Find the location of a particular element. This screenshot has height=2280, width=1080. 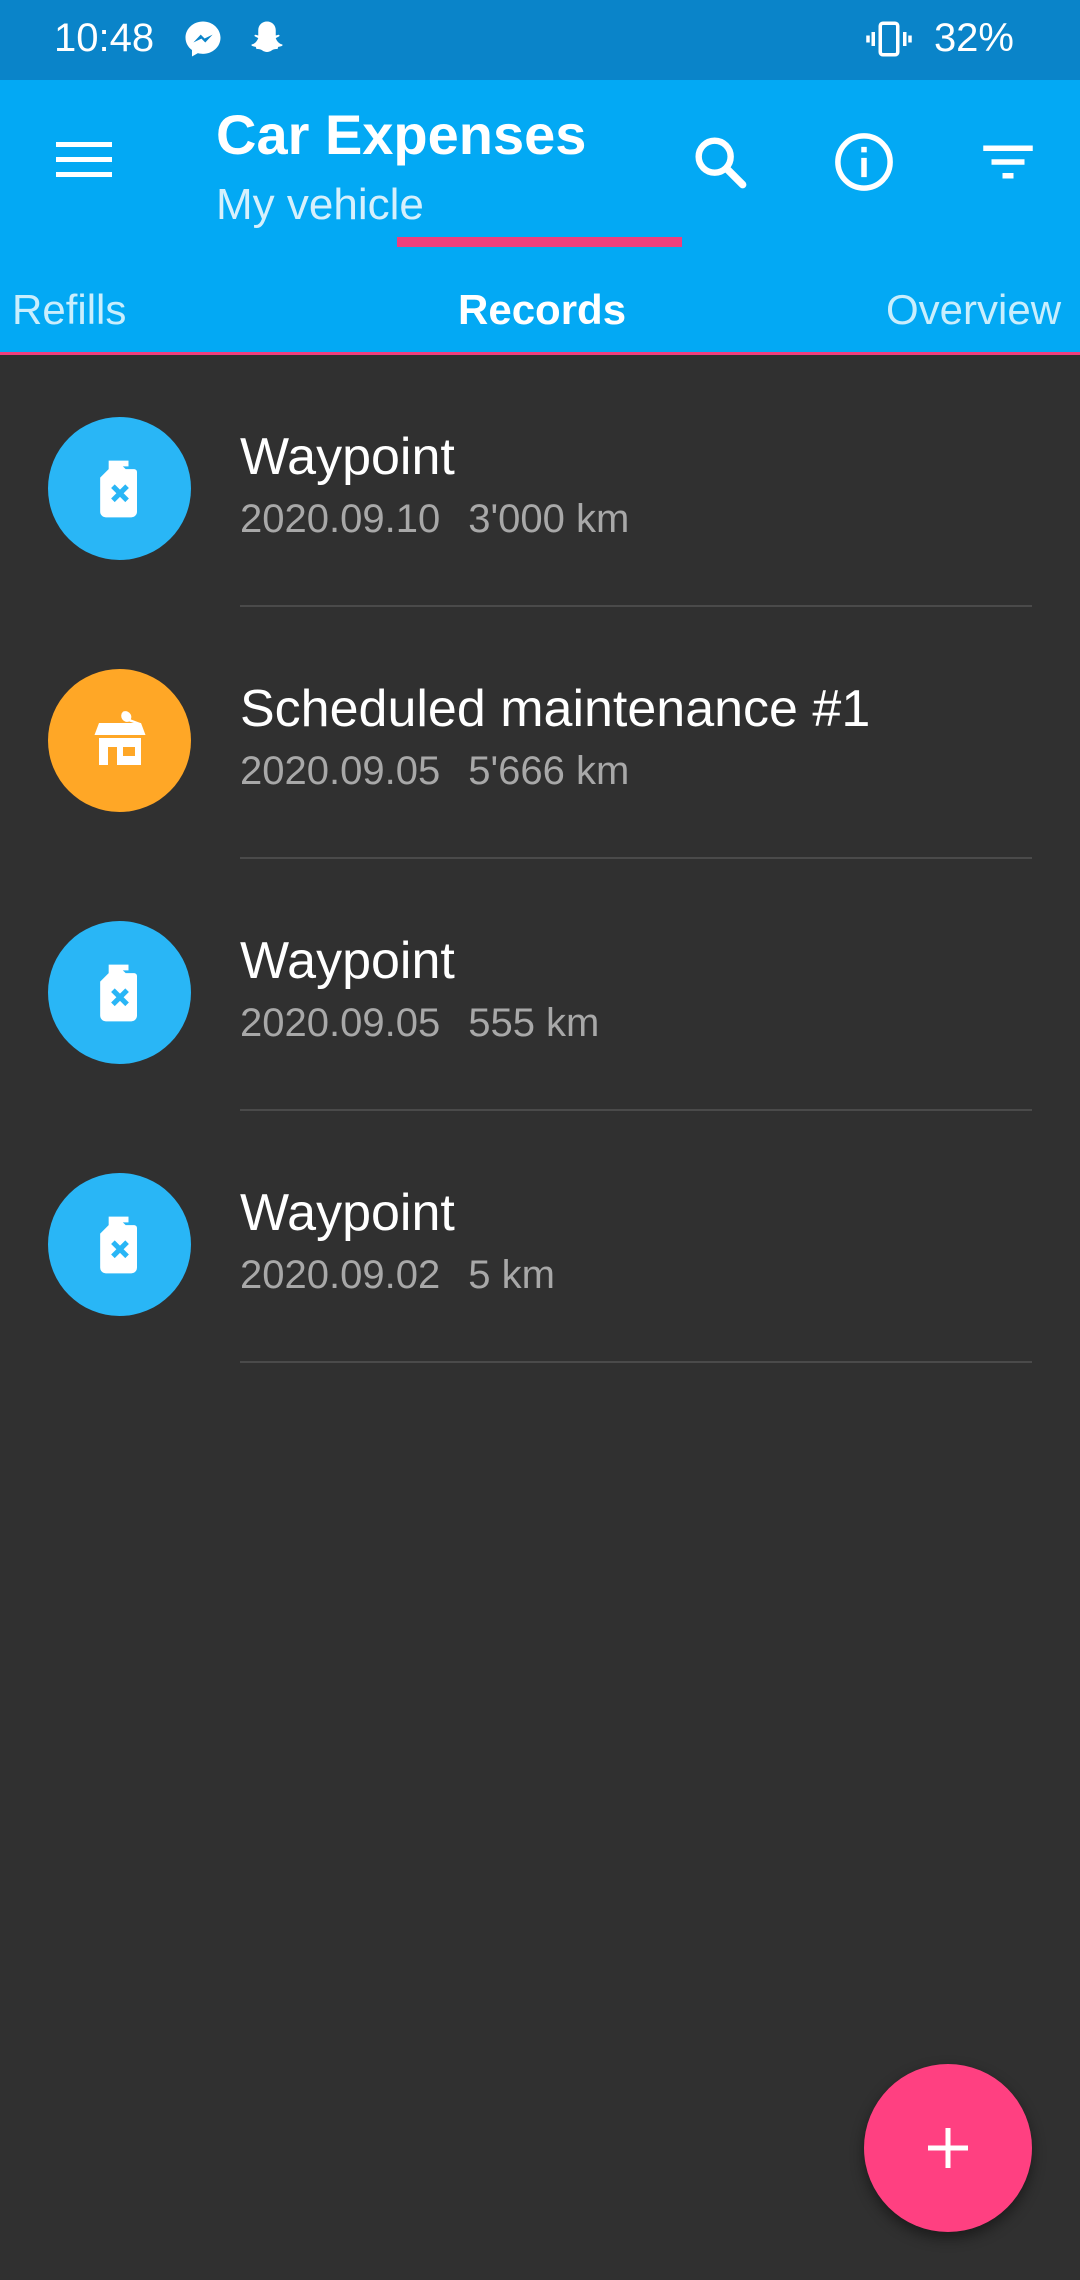

app-title: Car Expenses is located at coordinates (401, 134).